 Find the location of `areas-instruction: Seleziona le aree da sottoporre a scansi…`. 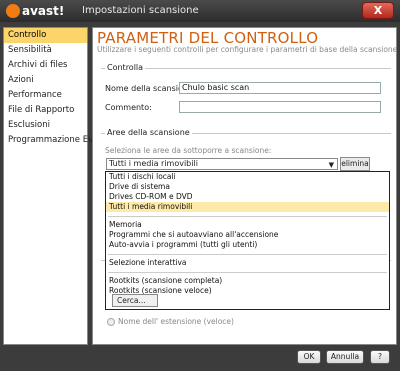

areas-instruction: Seleziona le aree da sottoporre a scansi… is located at coordinates (188, 150).